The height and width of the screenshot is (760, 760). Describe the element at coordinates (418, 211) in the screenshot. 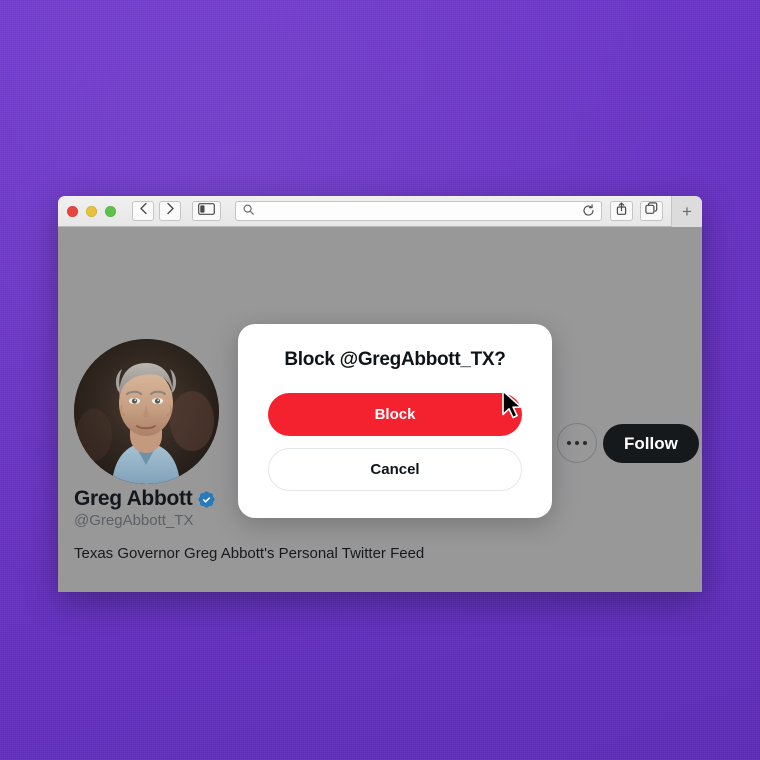

I see `address-search-field` at that location.